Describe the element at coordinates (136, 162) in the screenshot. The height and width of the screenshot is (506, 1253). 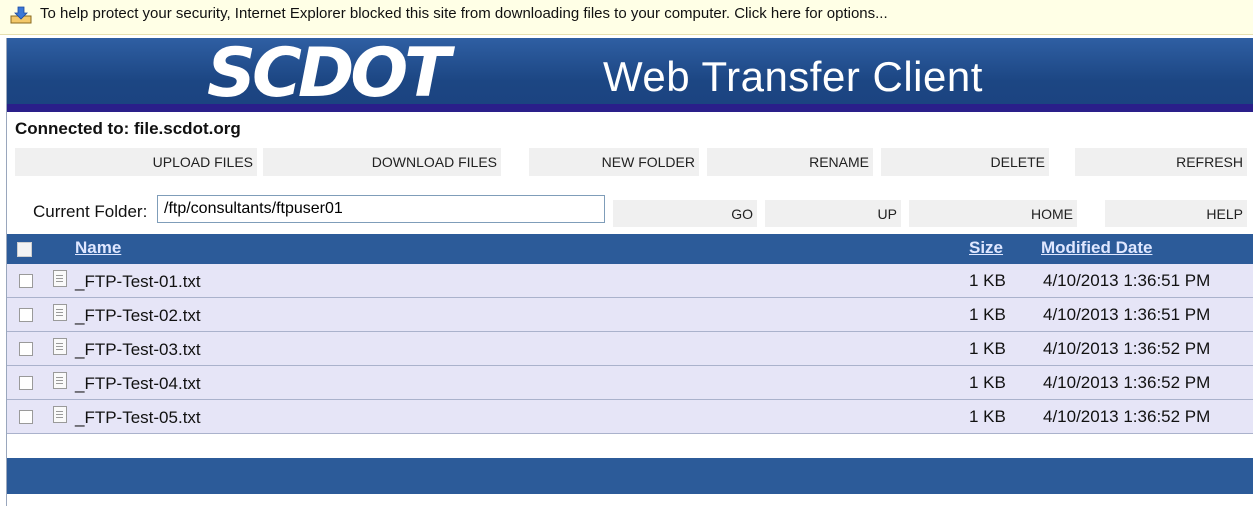
I see `upload-files-button: UPLOAD FILES` at that location.